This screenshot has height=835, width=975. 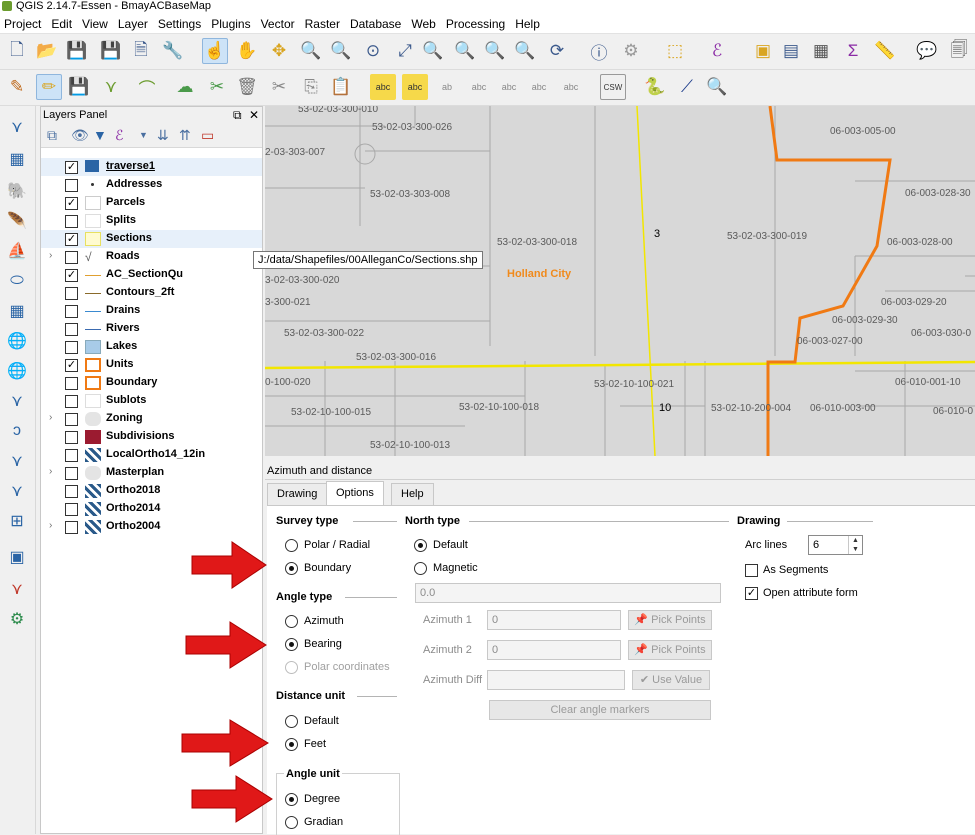 What do you see at coordinates (17, 401) in the screenshot?
I see `add-delimited-text-icon: ⋎` at bounding box center [17, 401].